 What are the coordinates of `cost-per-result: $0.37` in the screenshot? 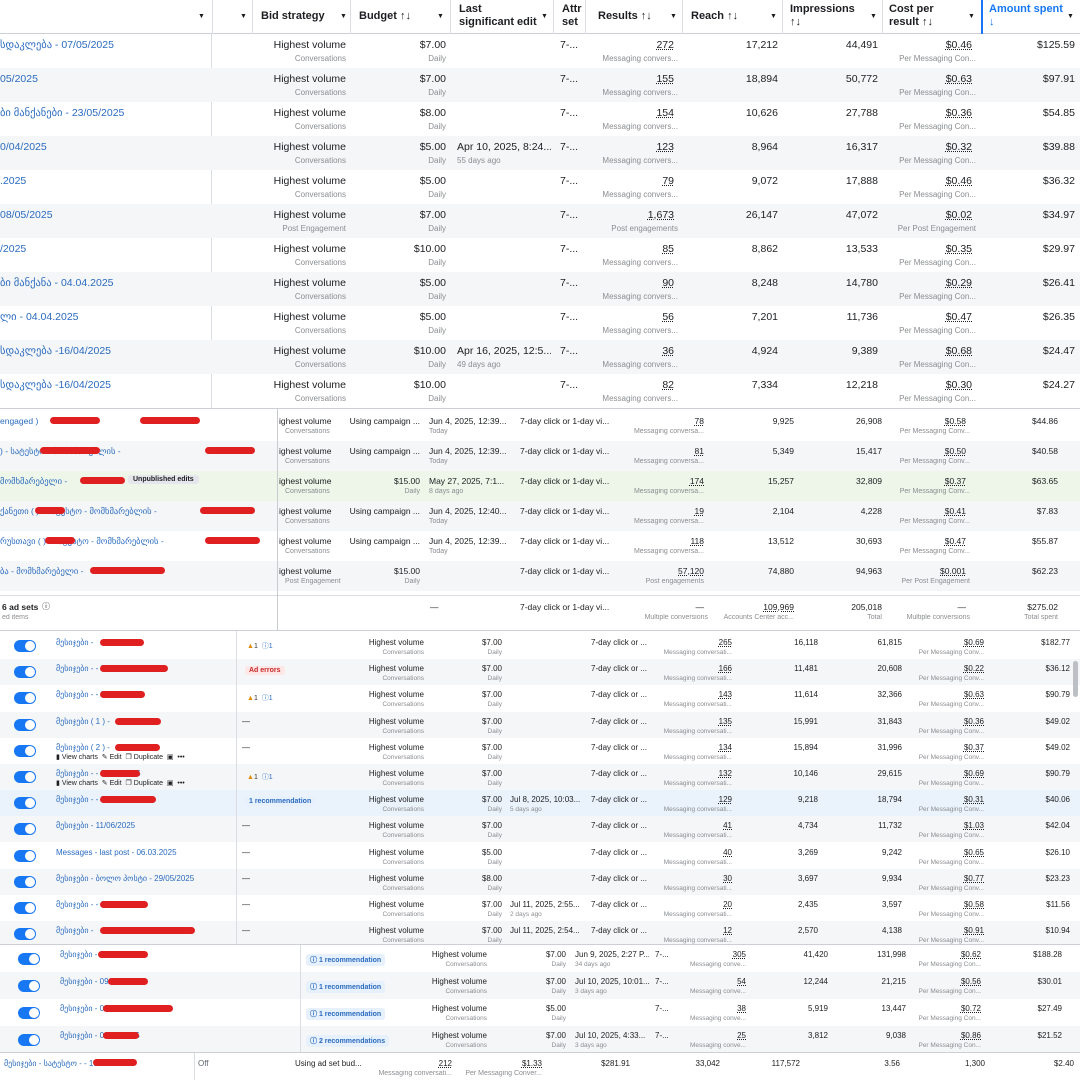 It's located at (928, 481).